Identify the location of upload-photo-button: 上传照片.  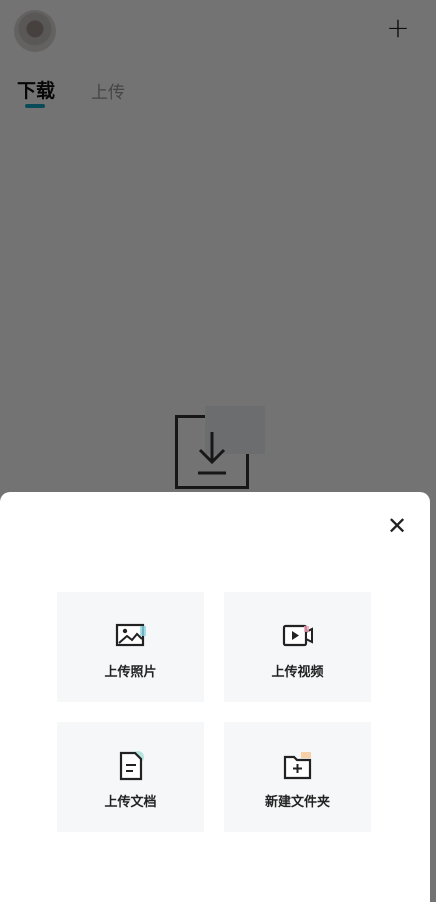
(130, 647).